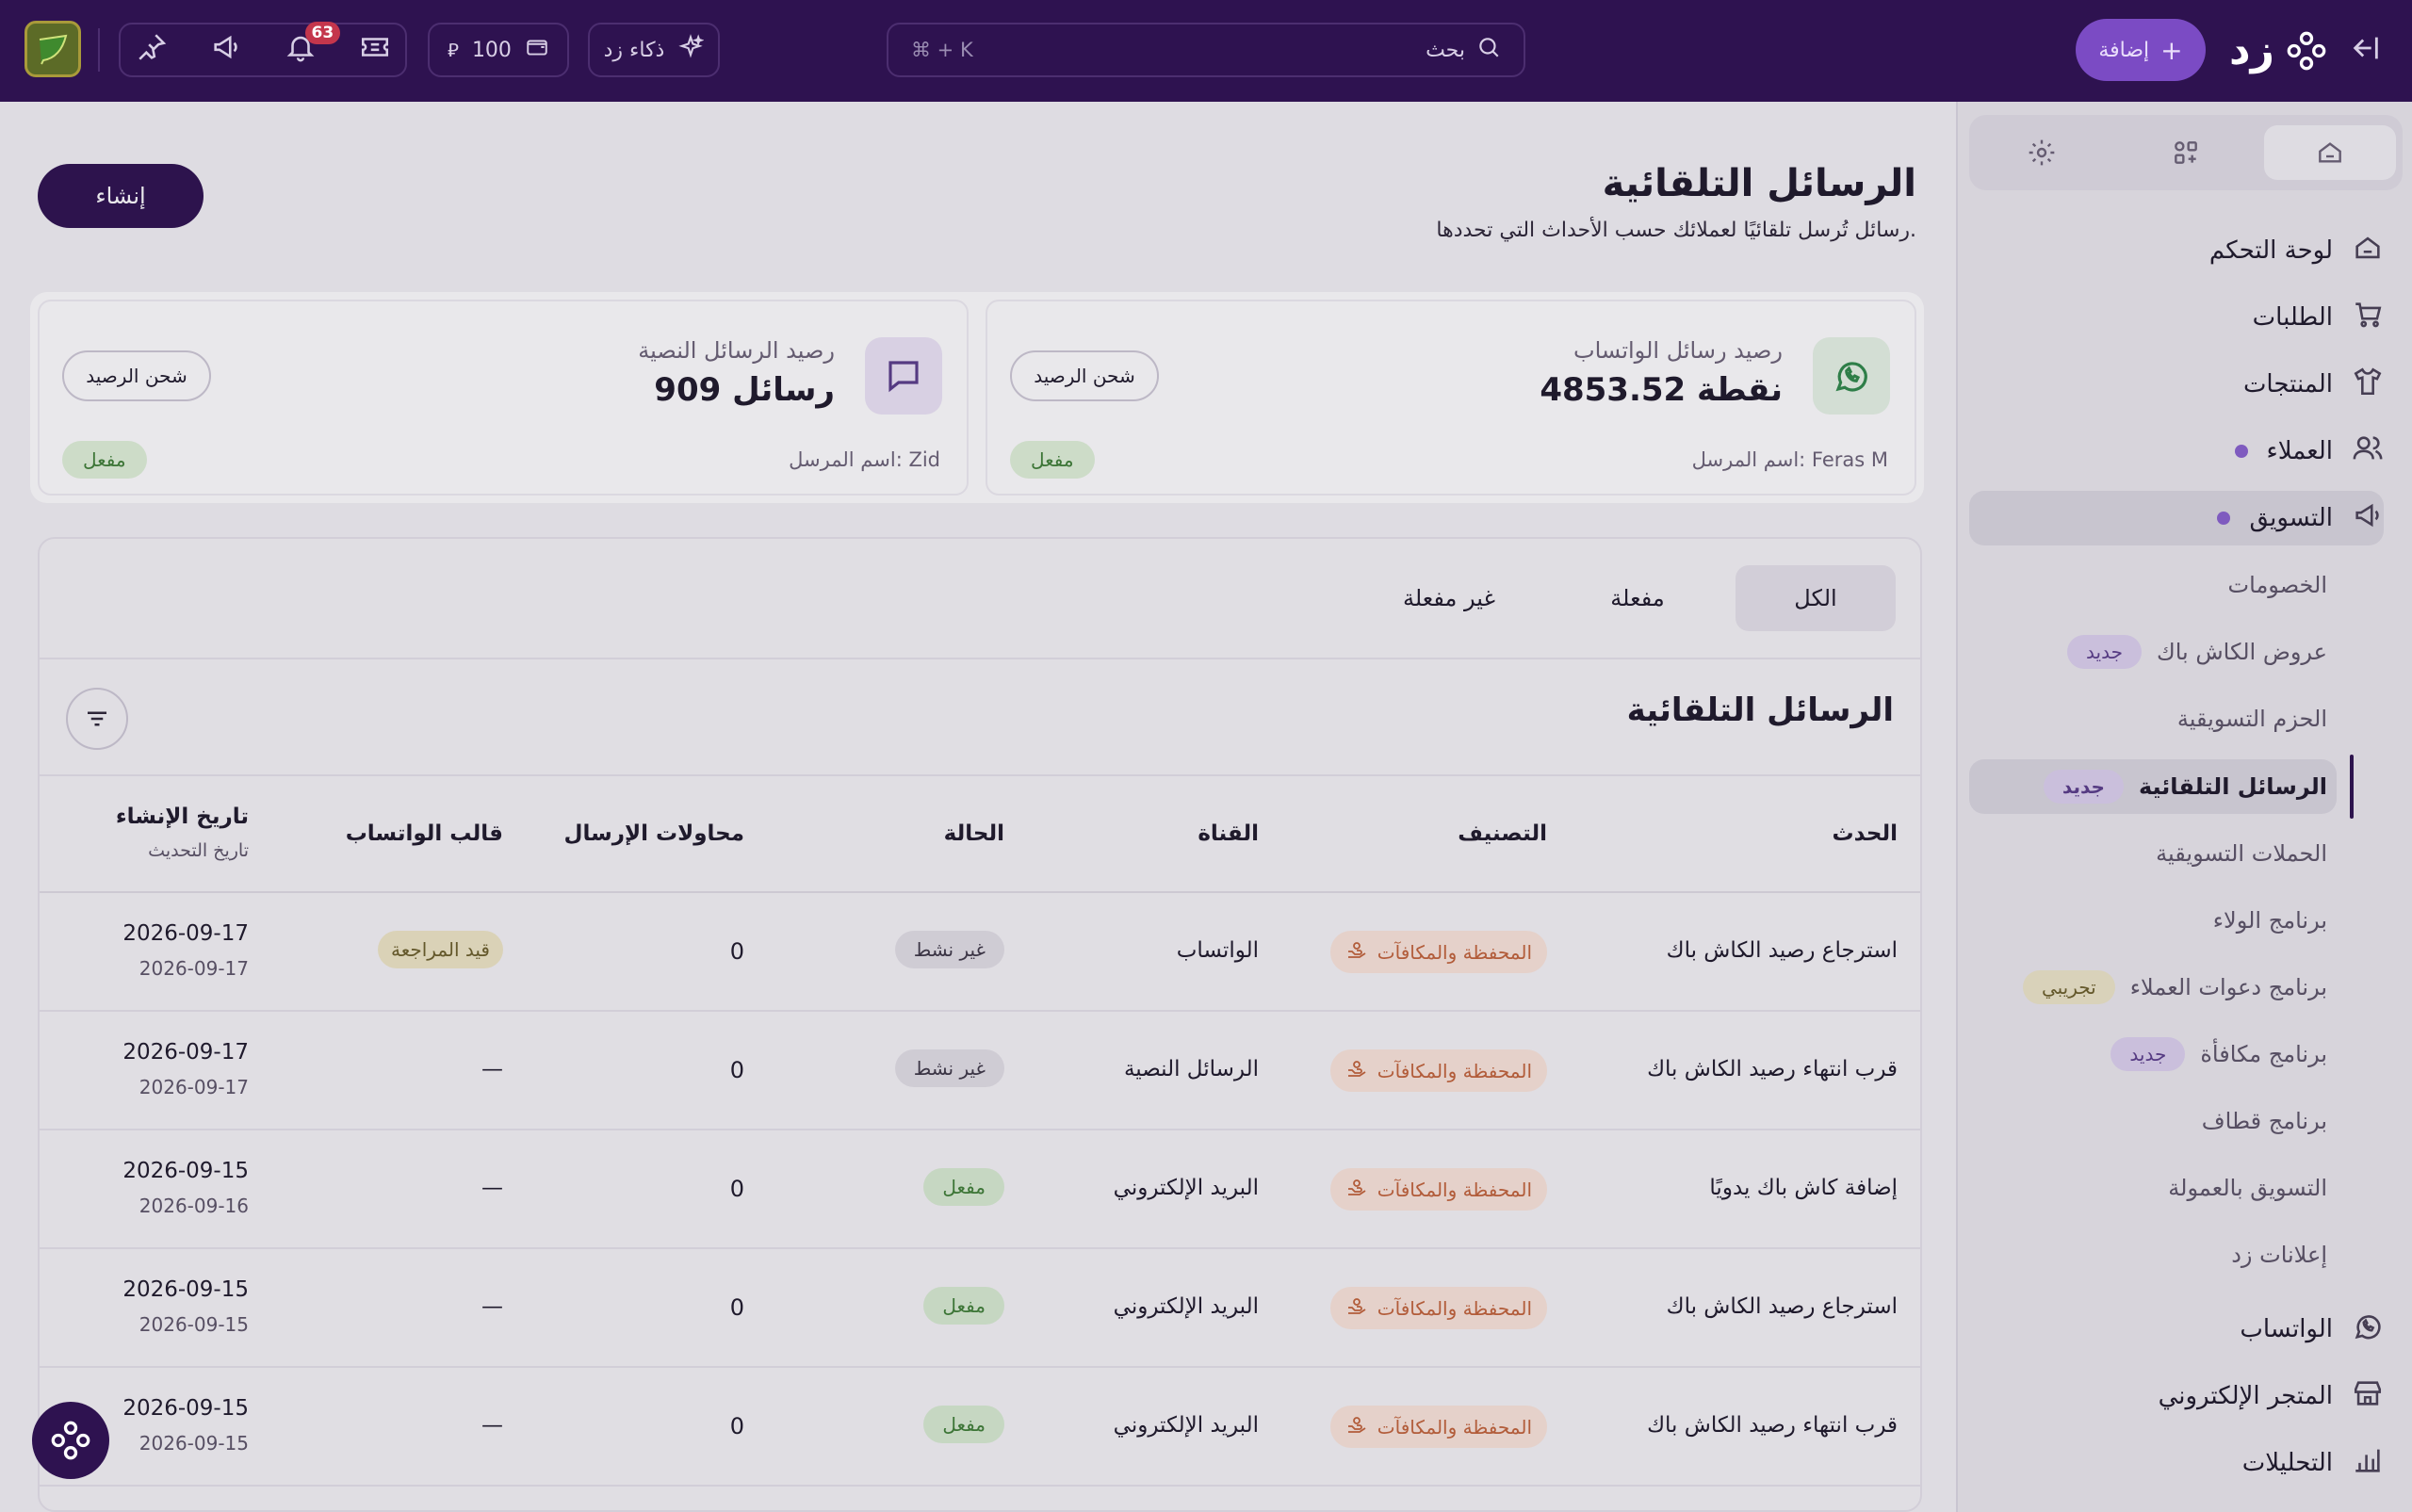 The image size is (2412, 1512). I want to click on pin-icon, so click(152, 50).